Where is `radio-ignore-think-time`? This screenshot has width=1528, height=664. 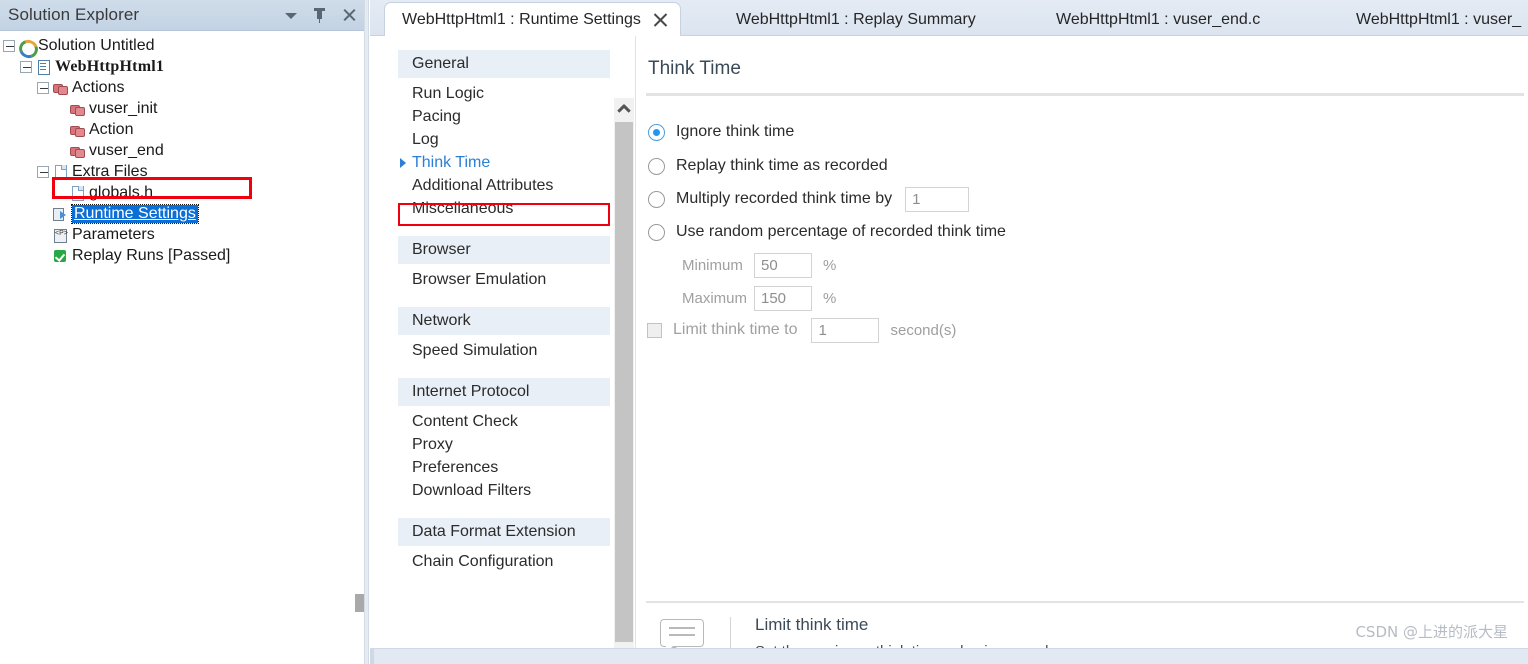
radio-ignore-think-time is located at coordinates (656, 132).